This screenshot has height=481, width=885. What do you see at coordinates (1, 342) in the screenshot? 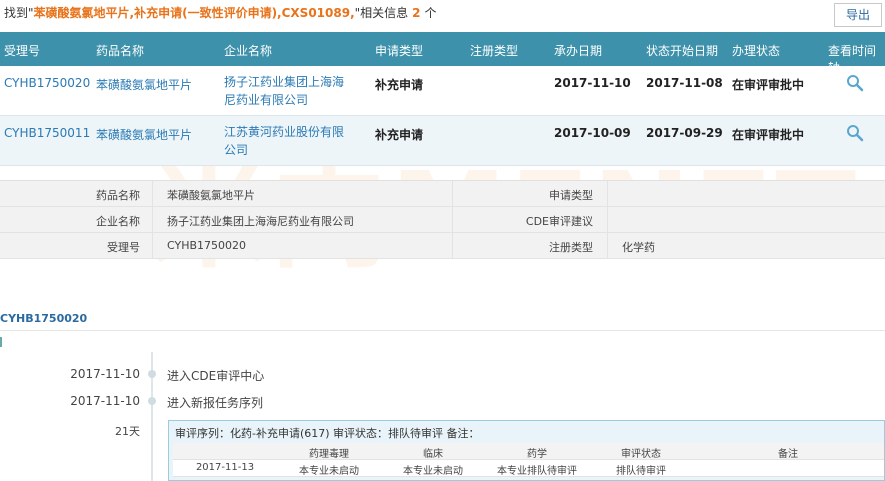
I see `section-marker` at bounding box center [1, 342].